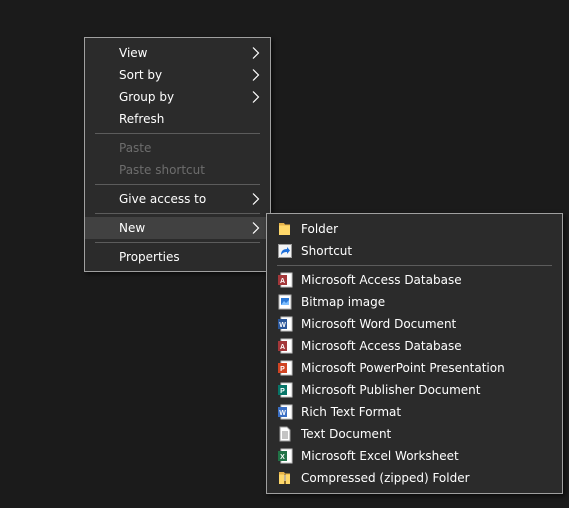 The width and height of the screenshot is (569, 508). Describe the element at coordinates (285, 302) in the screenshot. I see `bitmap-icon` at that location.